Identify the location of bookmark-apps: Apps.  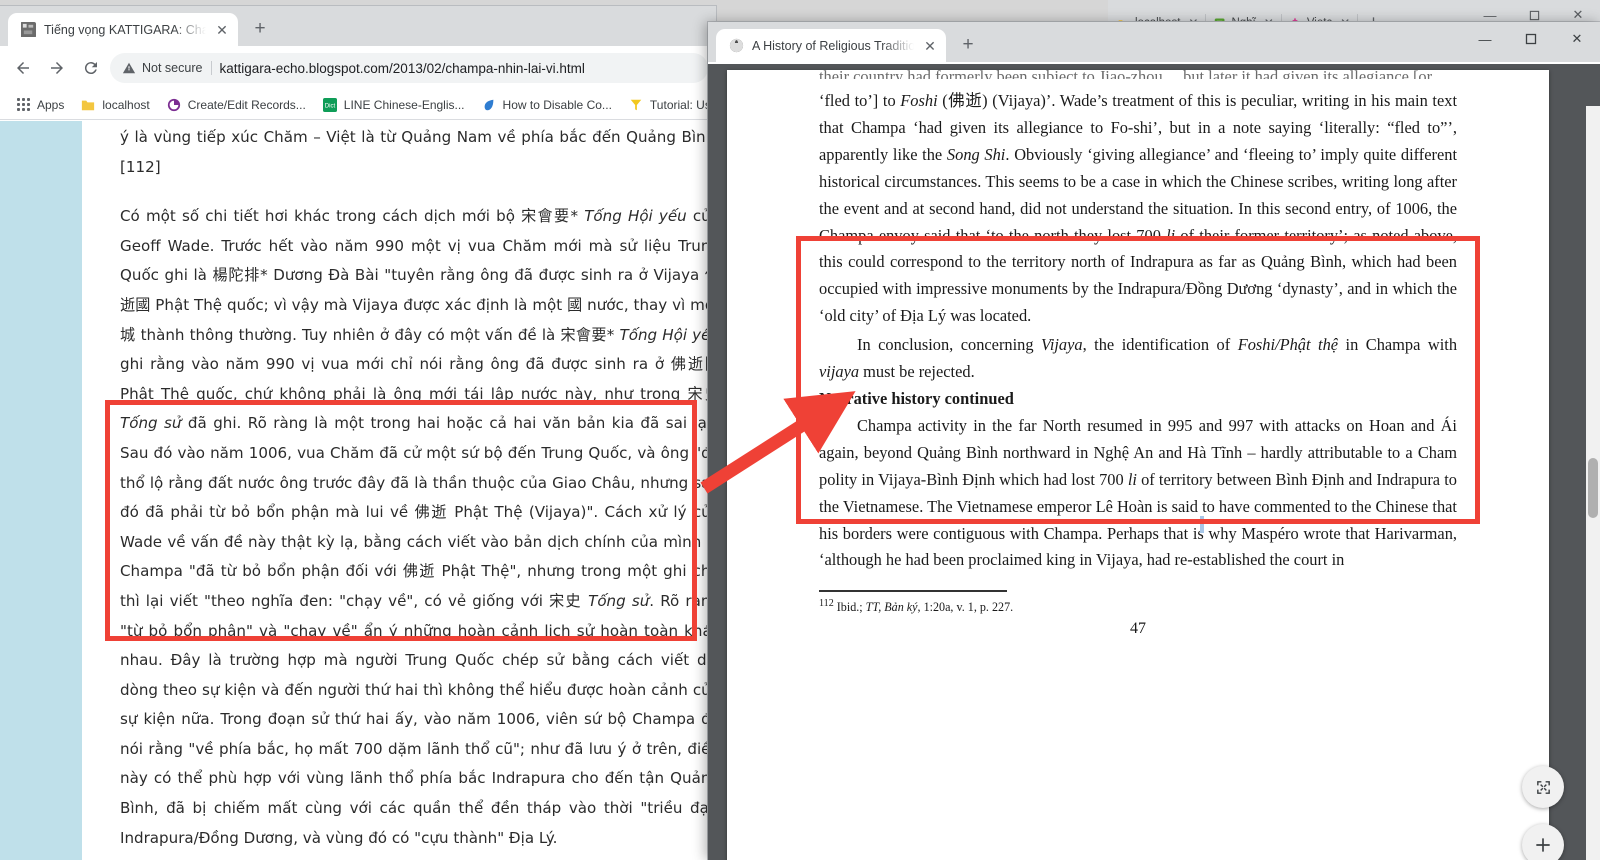
(39, 105).